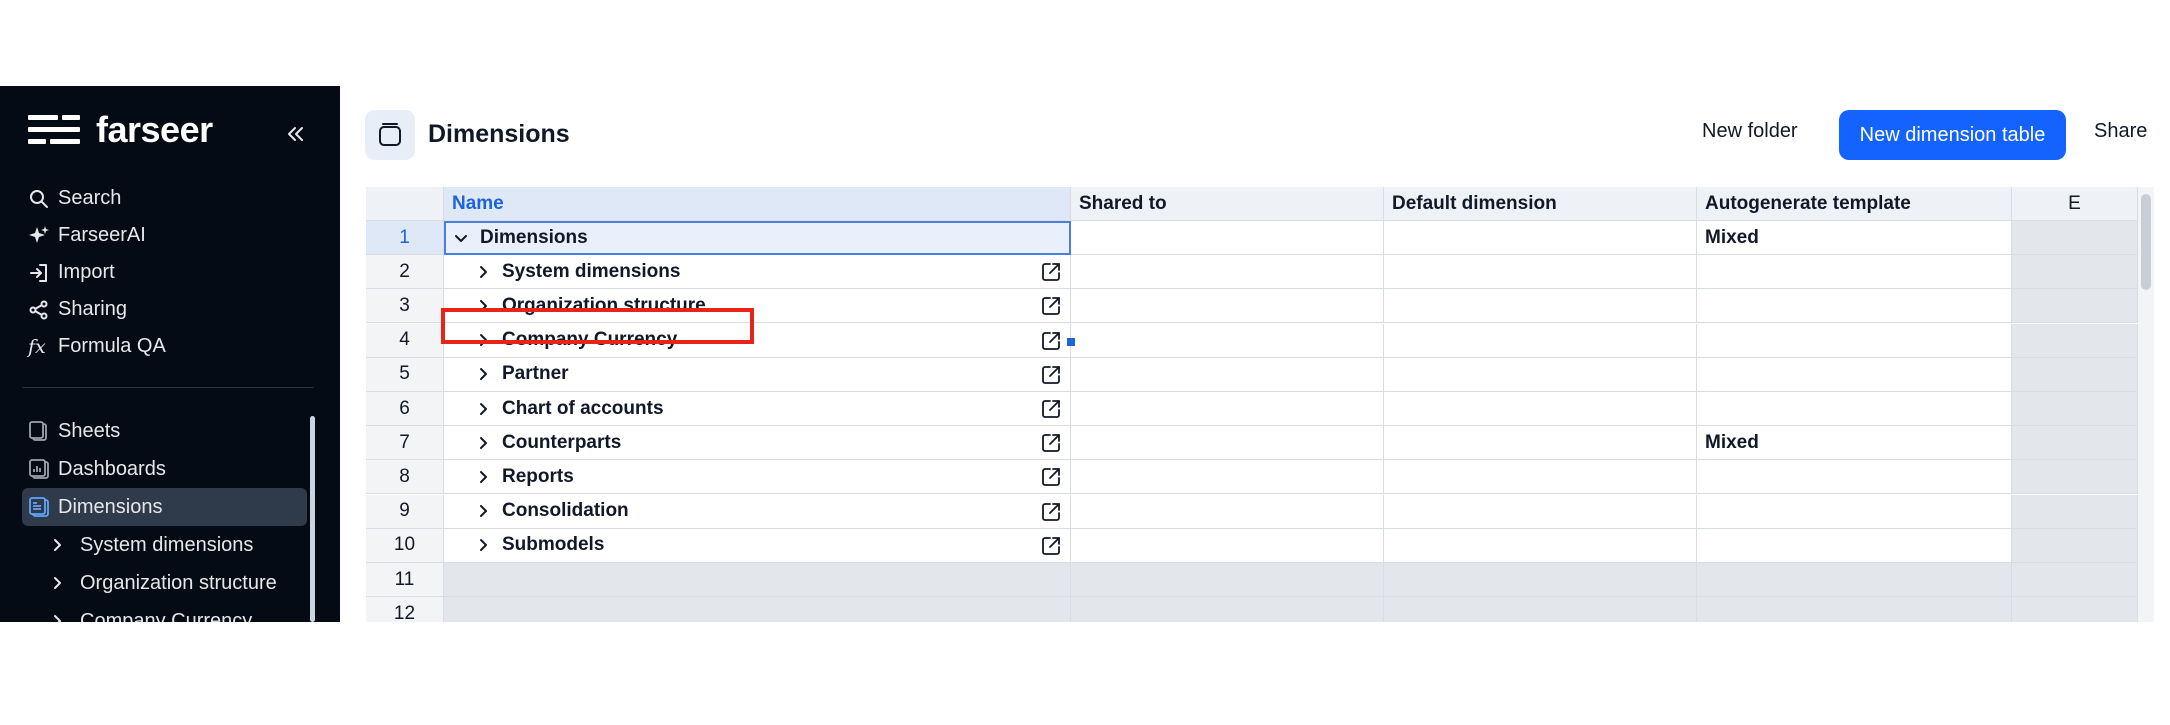  What do you see at coordinates (1750, 131) in the screenshot?
I see `new-folder-button: New folder` at bounding box center [1750, 131].